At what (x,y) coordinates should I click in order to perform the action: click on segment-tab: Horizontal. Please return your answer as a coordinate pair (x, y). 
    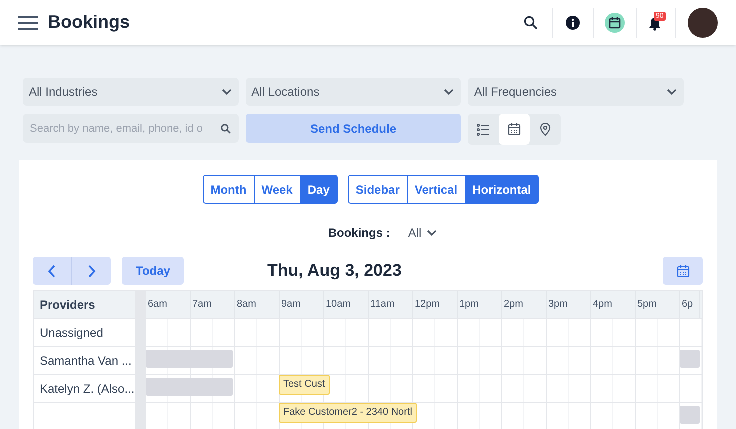
    Looking at the image, I should click on (503, 189).